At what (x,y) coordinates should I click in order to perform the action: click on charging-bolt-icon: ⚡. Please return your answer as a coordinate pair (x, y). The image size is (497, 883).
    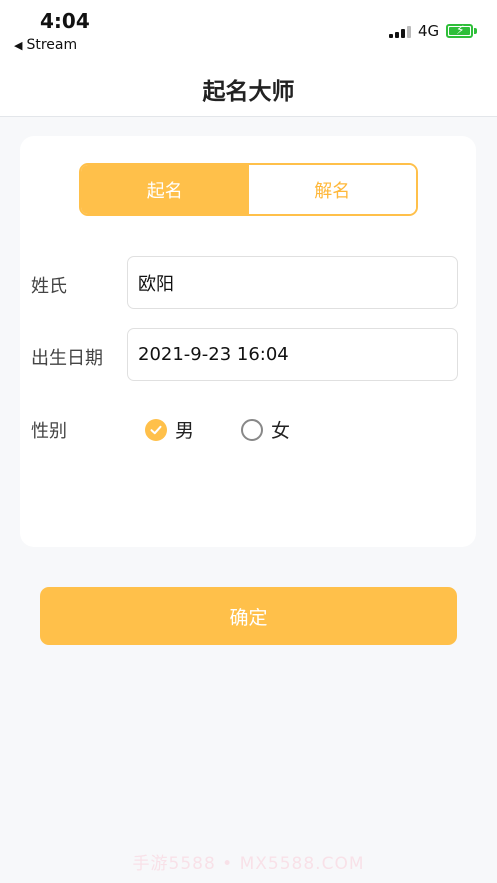
    Looking at the image, I should click on (460, 30).